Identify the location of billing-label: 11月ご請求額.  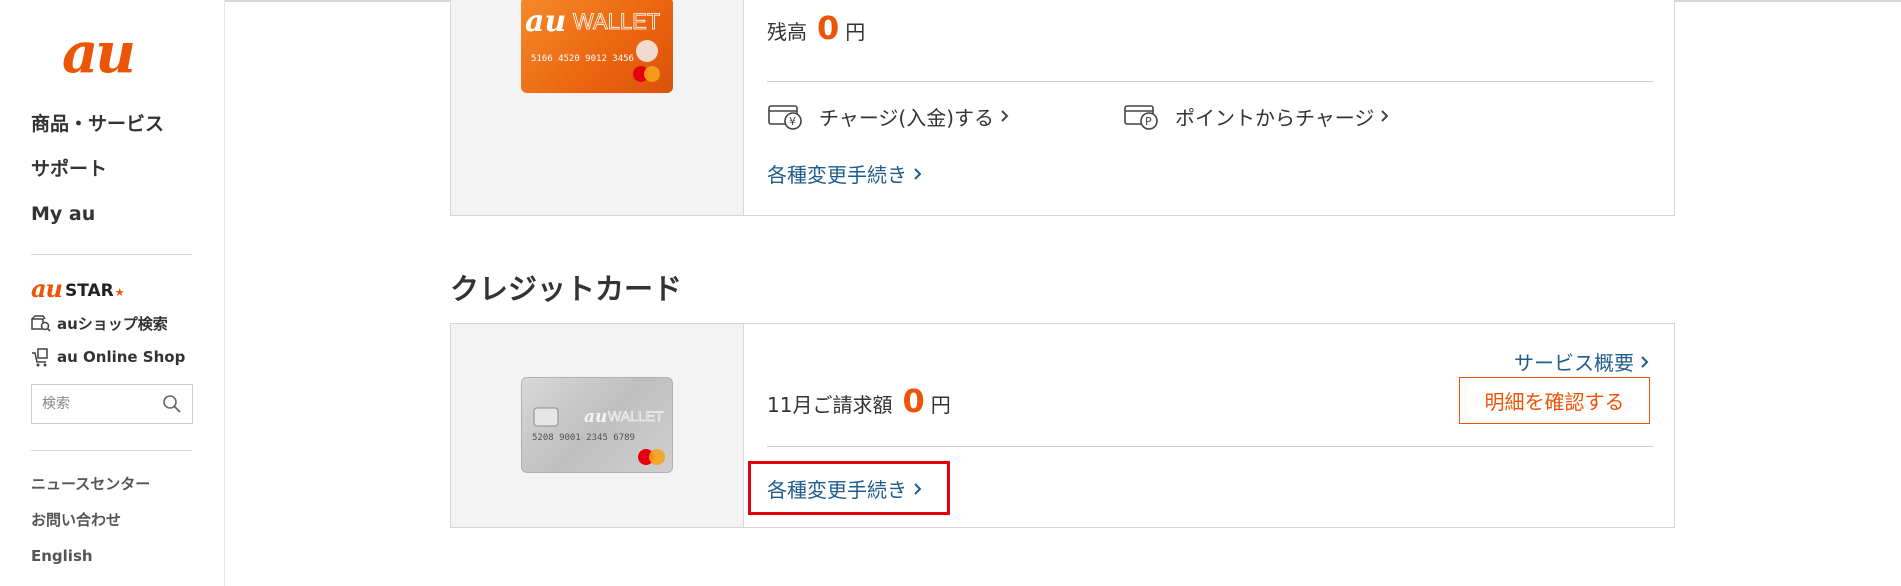
(830, 405).